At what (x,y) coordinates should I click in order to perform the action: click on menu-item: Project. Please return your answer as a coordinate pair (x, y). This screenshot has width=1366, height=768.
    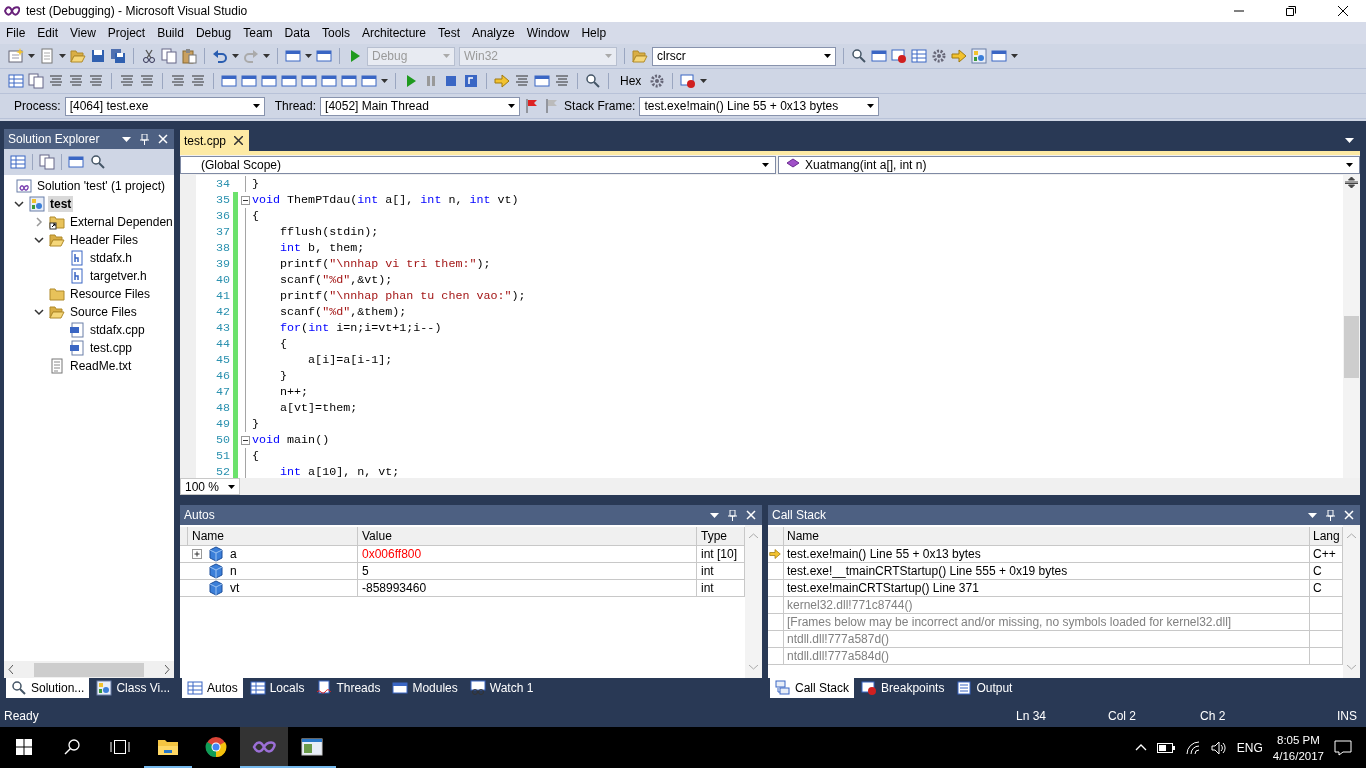
    Looking at the image, I should click on (126, 33).